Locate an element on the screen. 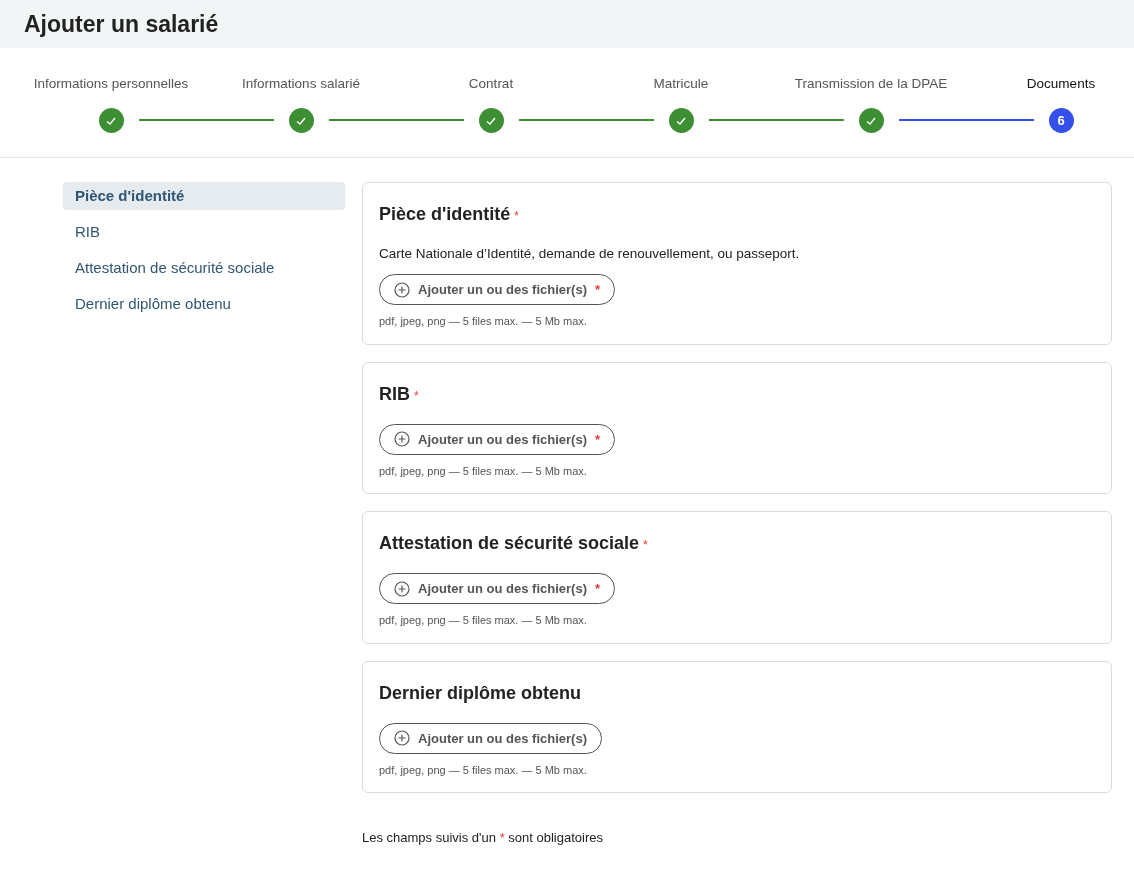  sidebar-item: Dernier diplôme obtenu is located at coordinates (204, 304).